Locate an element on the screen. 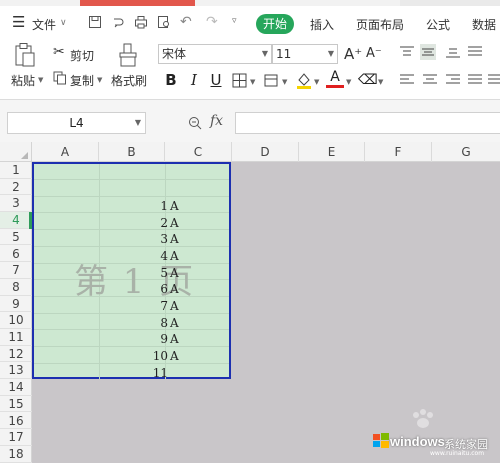  underline-icon: U is located at coordinates (216, 80).